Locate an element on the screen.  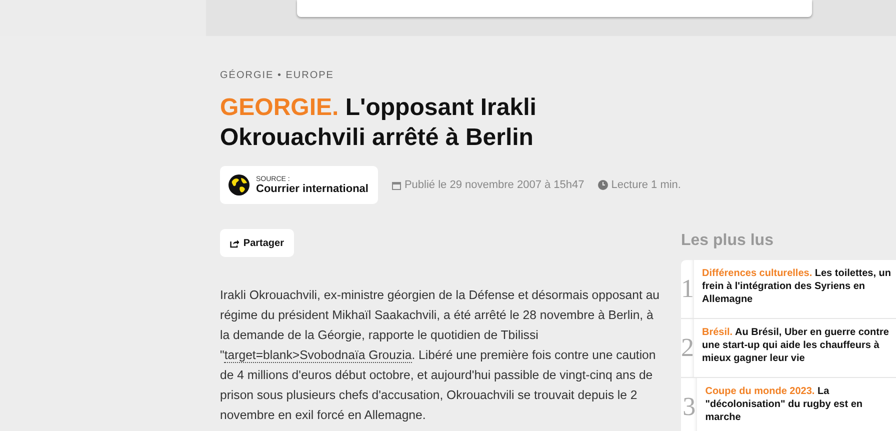
article-link: Brésil. Au Brésil, Uber en guerre contre une start-up qui aide les chauffeurs à mieux gagner leur vie is located at coordinates (795, 348).